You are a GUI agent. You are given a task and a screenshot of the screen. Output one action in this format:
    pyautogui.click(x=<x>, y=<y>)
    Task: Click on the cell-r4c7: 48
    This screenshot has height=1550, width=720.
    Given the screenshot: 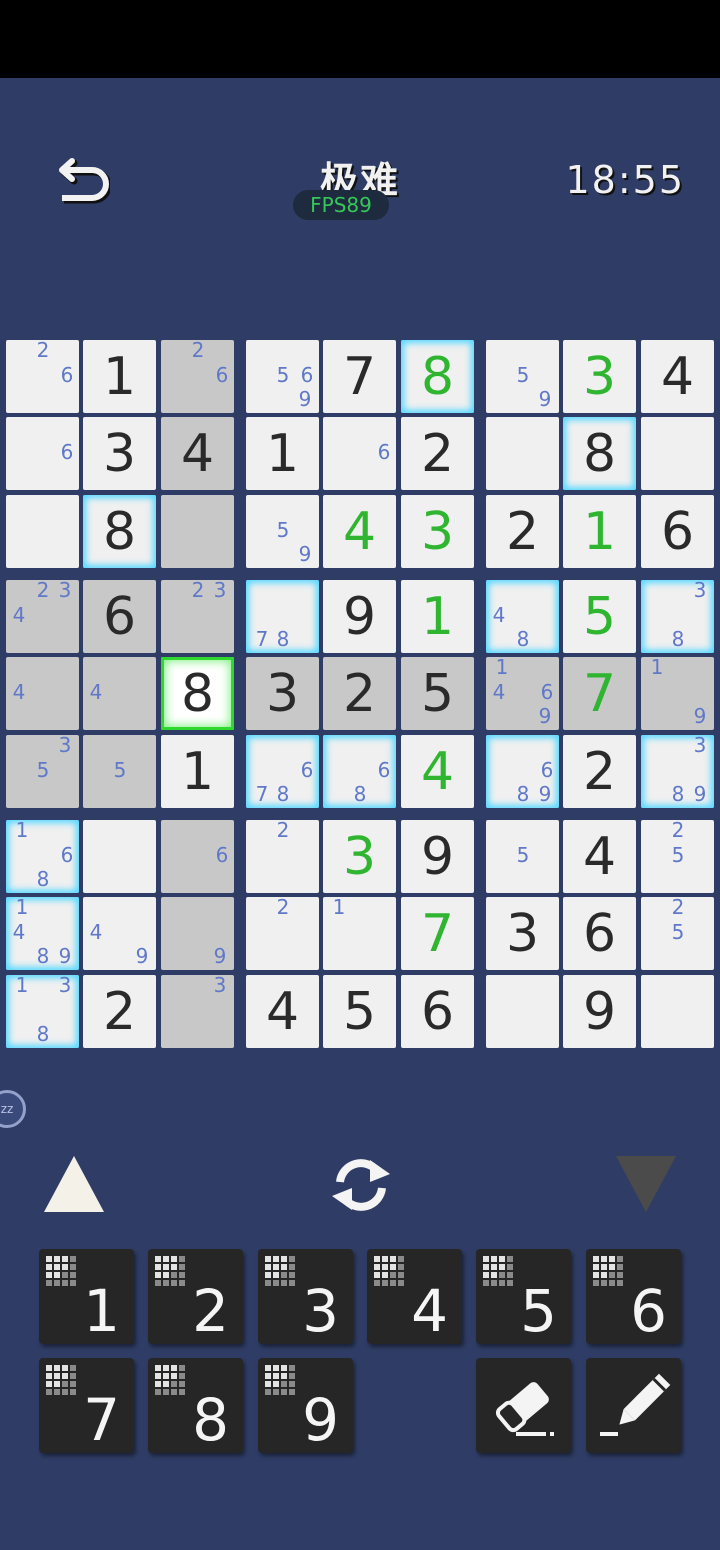 What is the action you would take?
    pyautogui.click(x=522, y=616)
    